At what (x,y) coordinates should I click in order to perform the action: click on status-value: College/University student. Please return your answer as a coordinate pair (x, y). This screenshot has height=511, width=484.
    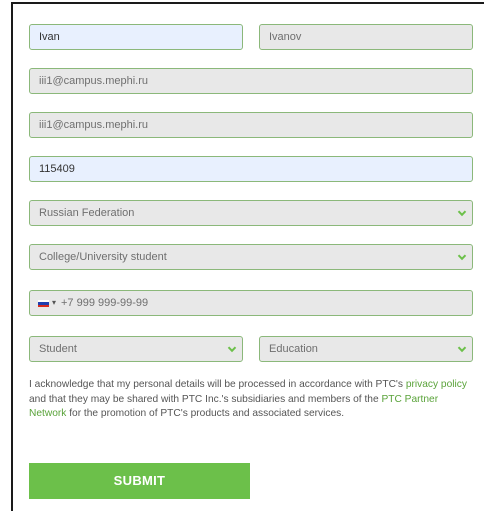
    Looking at the image, I should click on (103, 257).